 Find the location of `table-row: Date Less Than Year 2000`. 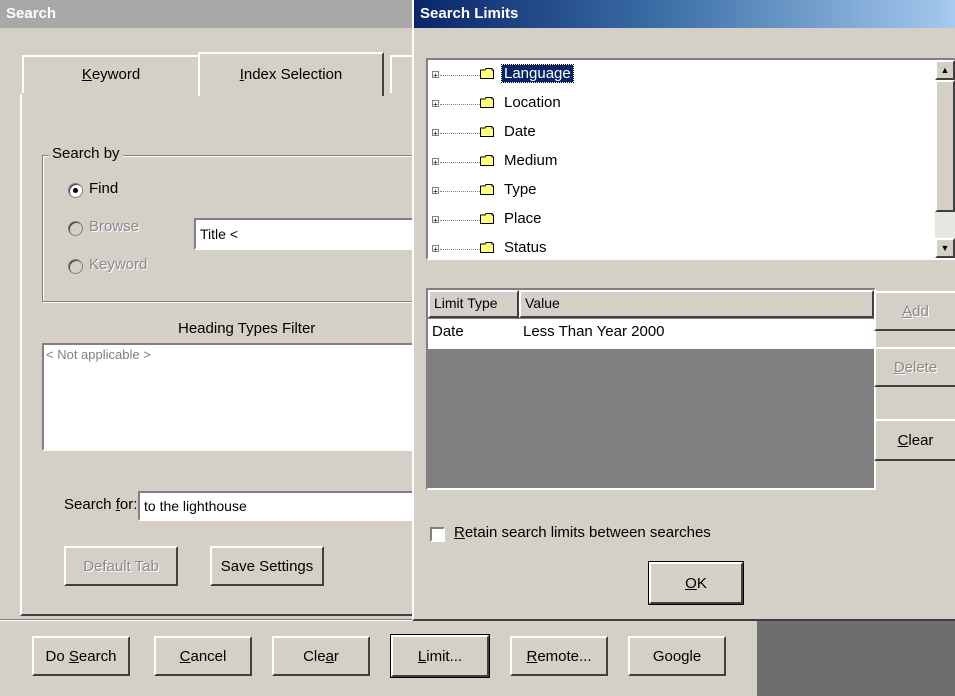

table-row: Date Less Than Year 2000 is located at coordinates (651, 334).